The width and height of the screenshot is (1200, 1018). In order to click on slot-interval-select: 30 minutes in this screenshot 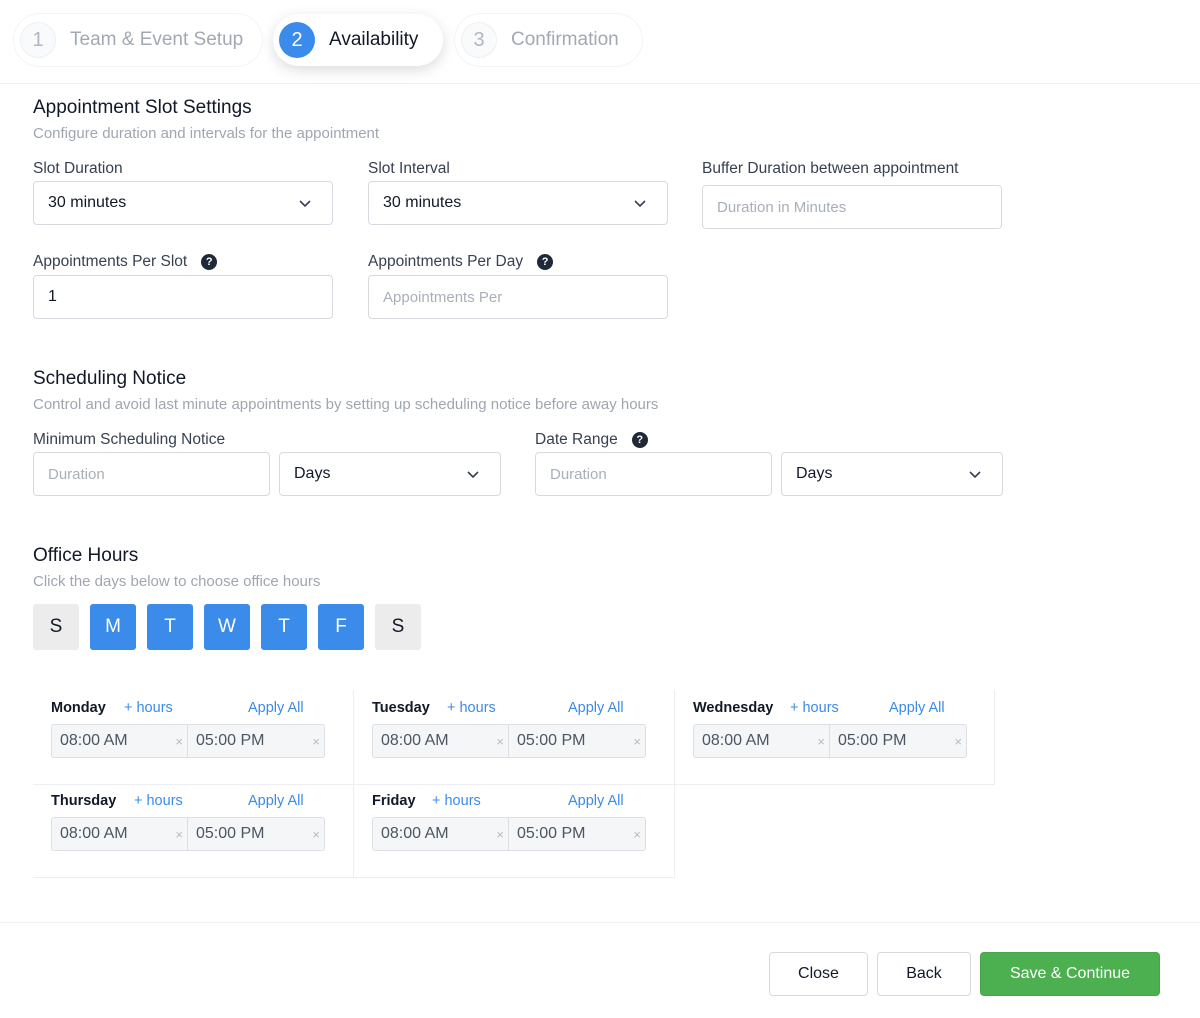, I will do `click(518, 203)`.